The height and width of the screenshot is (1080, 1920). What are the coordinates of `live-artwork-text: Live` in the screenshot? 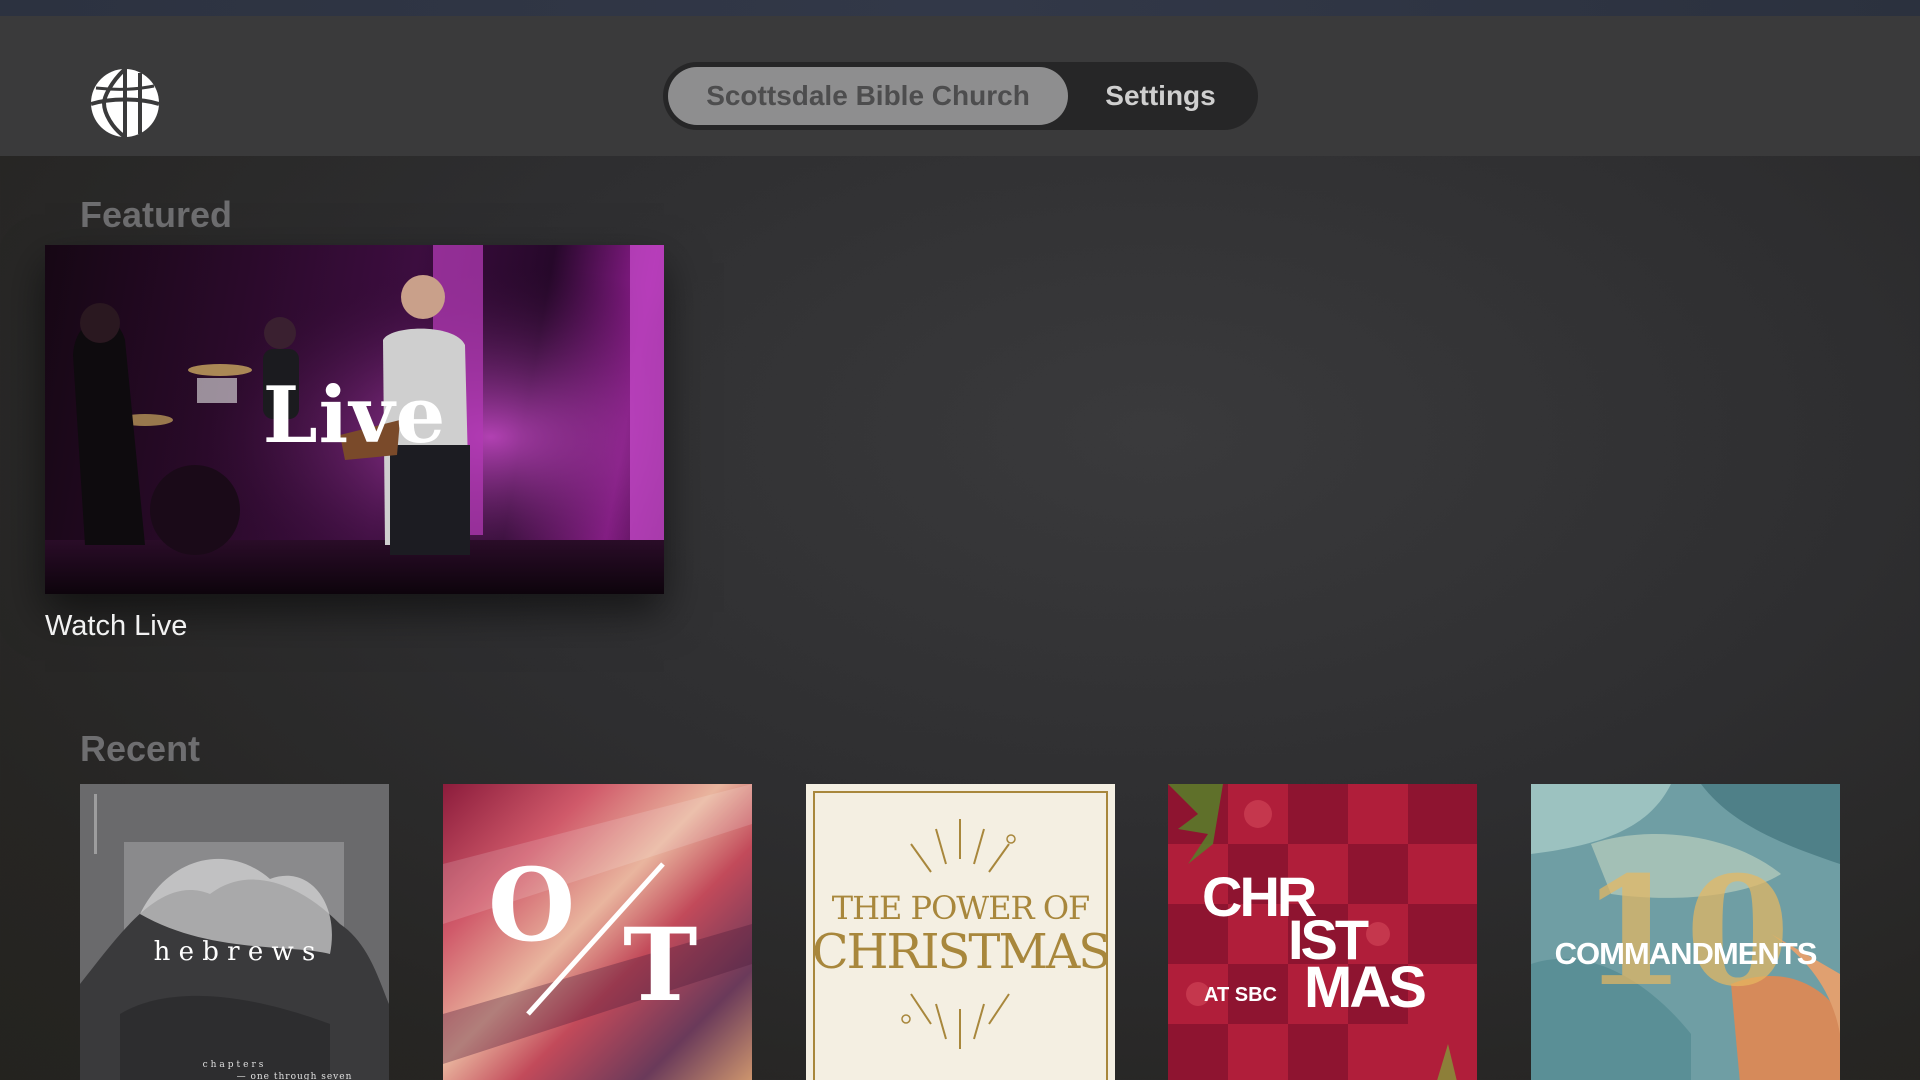 It's located at (354, 415).